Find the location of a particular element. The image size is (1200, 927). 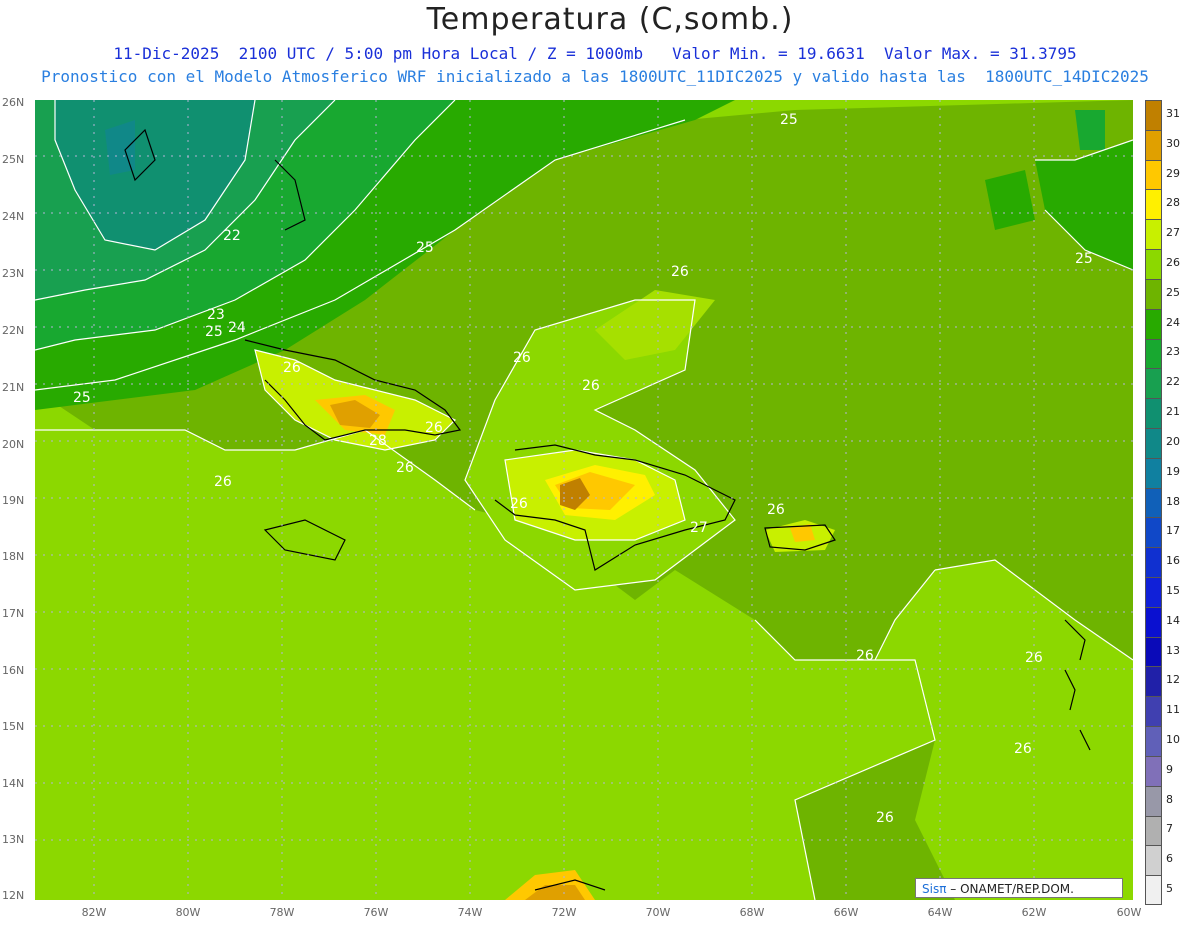

colorbar-label: 21 is located at coordinates (1173, 412).